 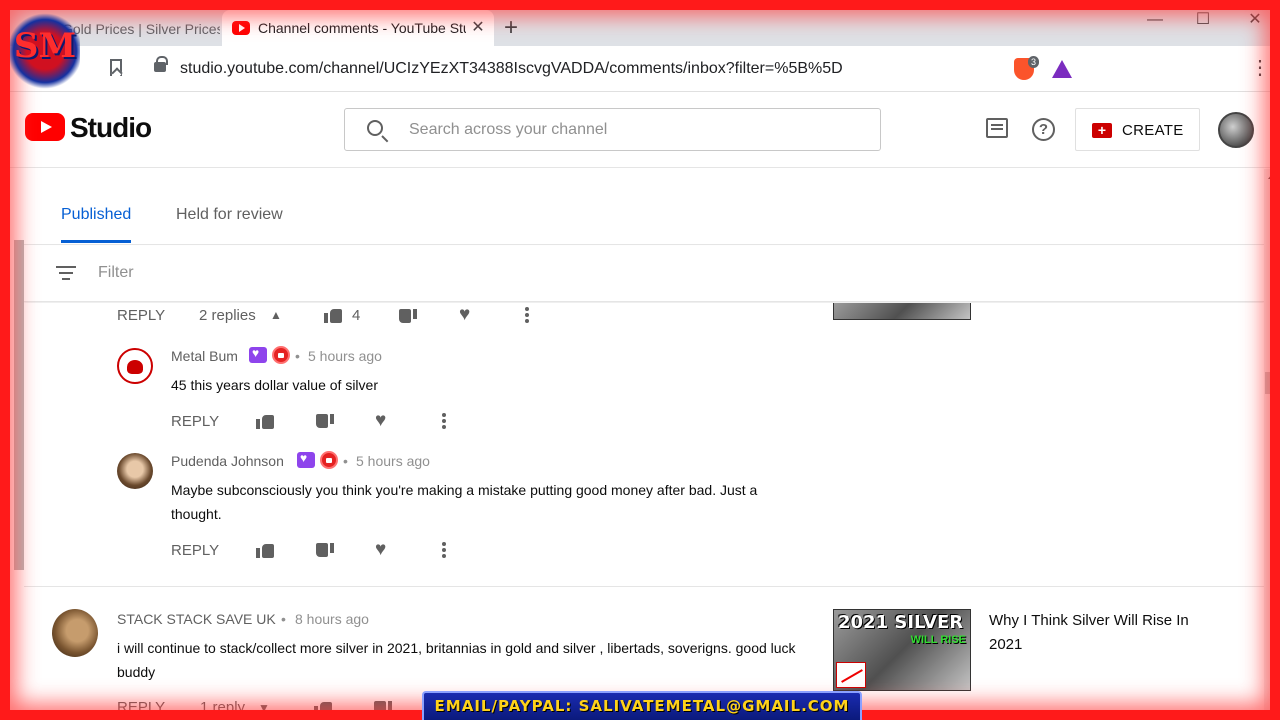 I want to click on scrollbar-thumb, so click(x=1272, y=383).